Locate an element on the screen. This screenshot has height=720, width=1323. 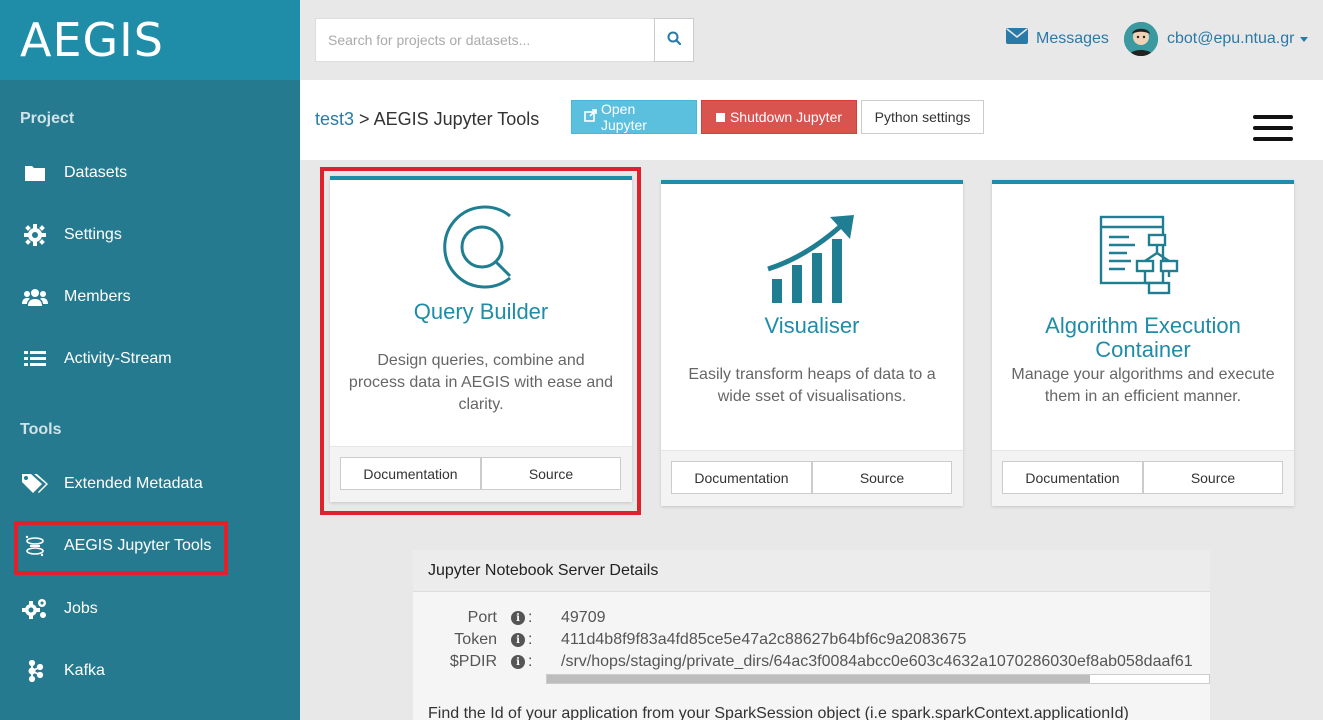
gears-icon is located at coordinates (35, 609).